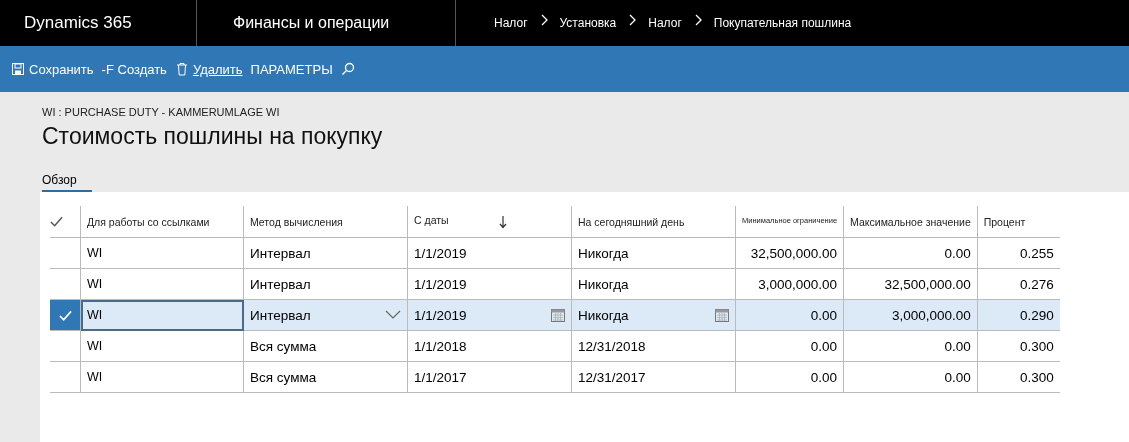 The image size is (1129, 442). I want to click on options-button: ПАРАМЕТРЫ, so click(291, 69).